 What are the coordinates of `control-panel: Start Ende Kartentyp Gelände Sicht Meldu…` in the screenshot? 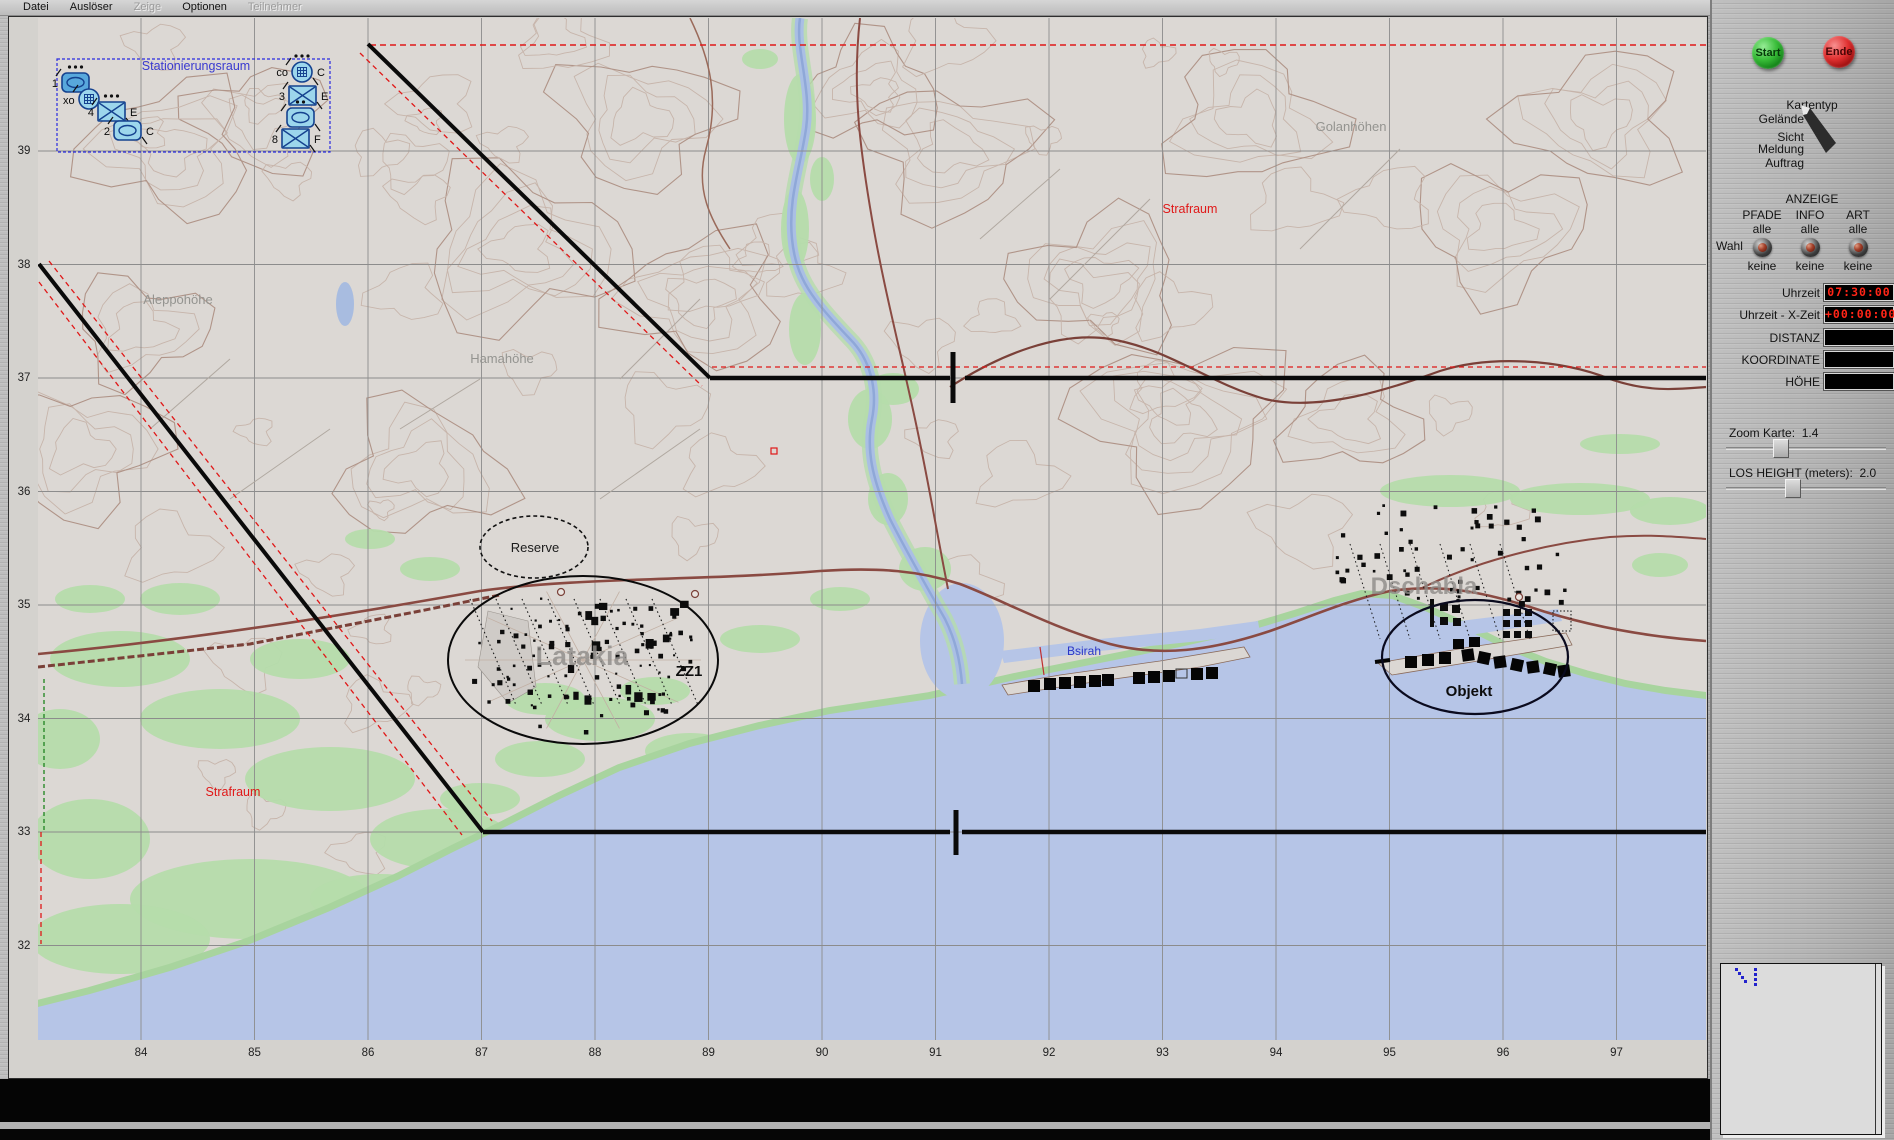 It's located at (1802, 570).